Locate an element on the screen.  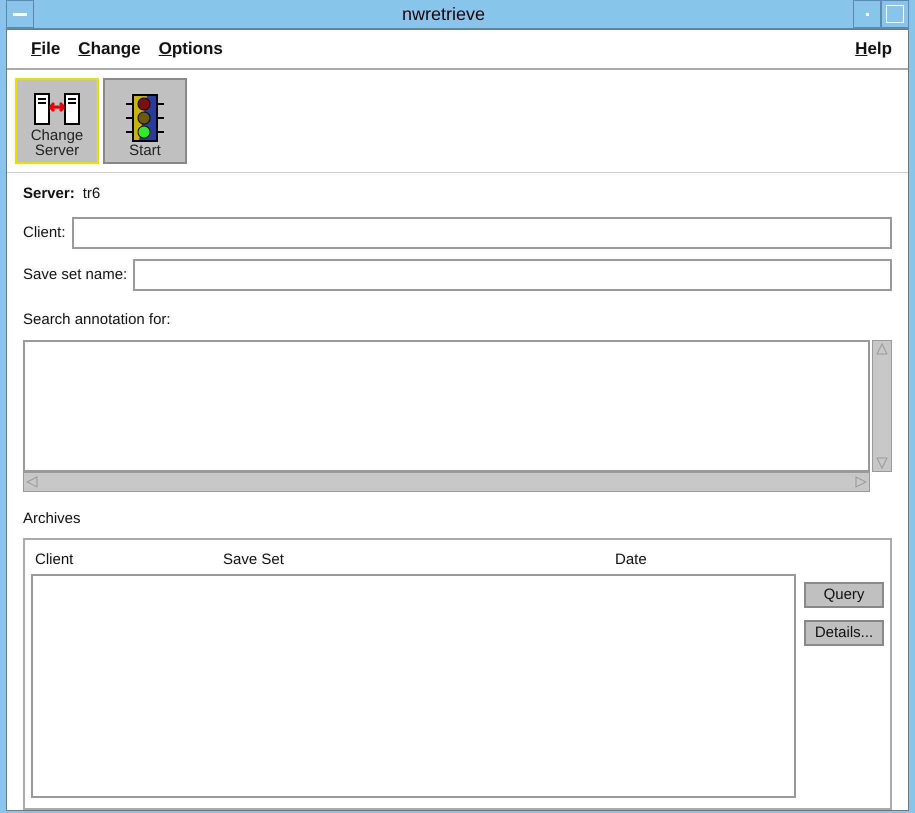
menu-item: File is located at coordinates (45, 49).